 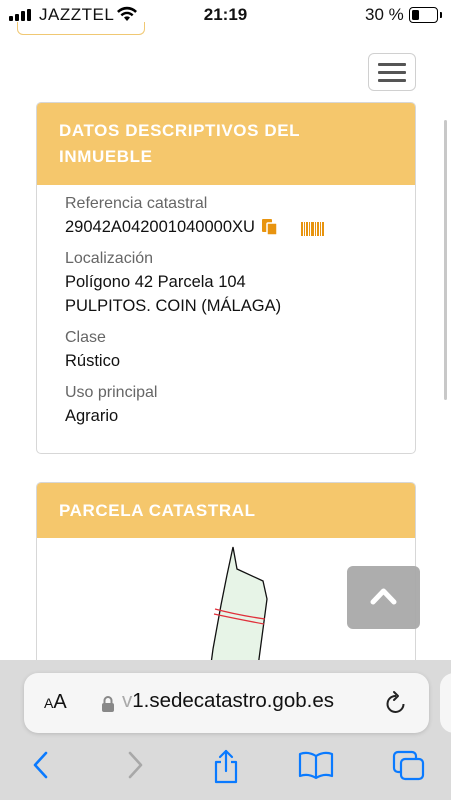 I want to click on battery-percent: 30 %, so click(x=384, y=14).